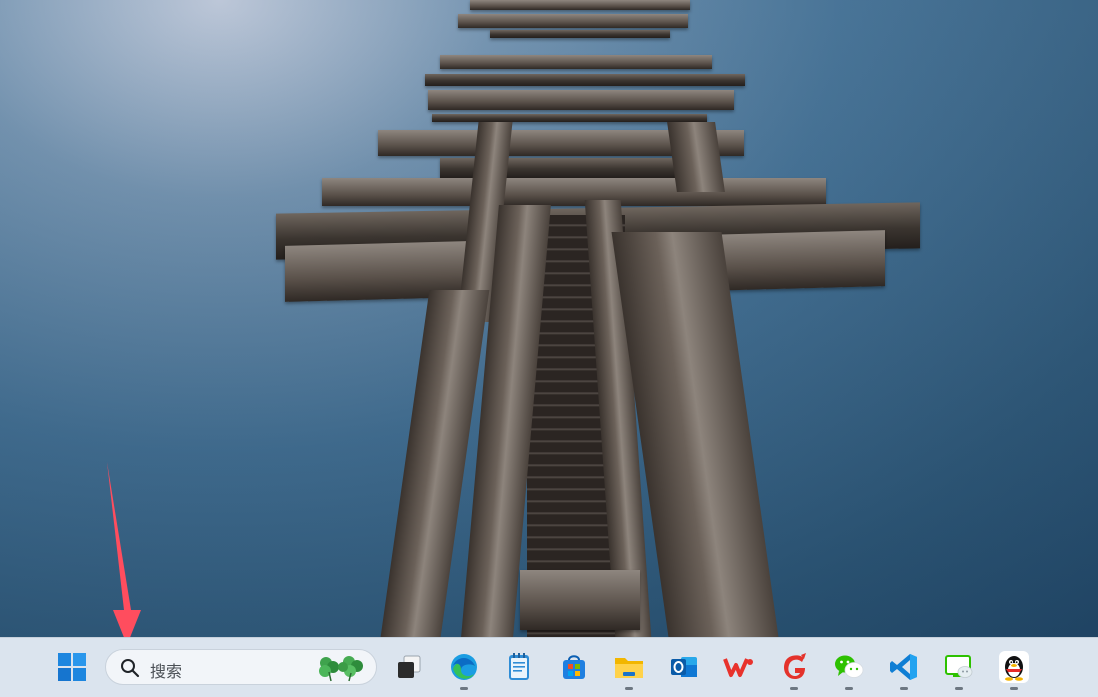 Image resolution: width=1098 pixels, height=697 pixels. I want to click on wechat-icon, so click(849, 666).